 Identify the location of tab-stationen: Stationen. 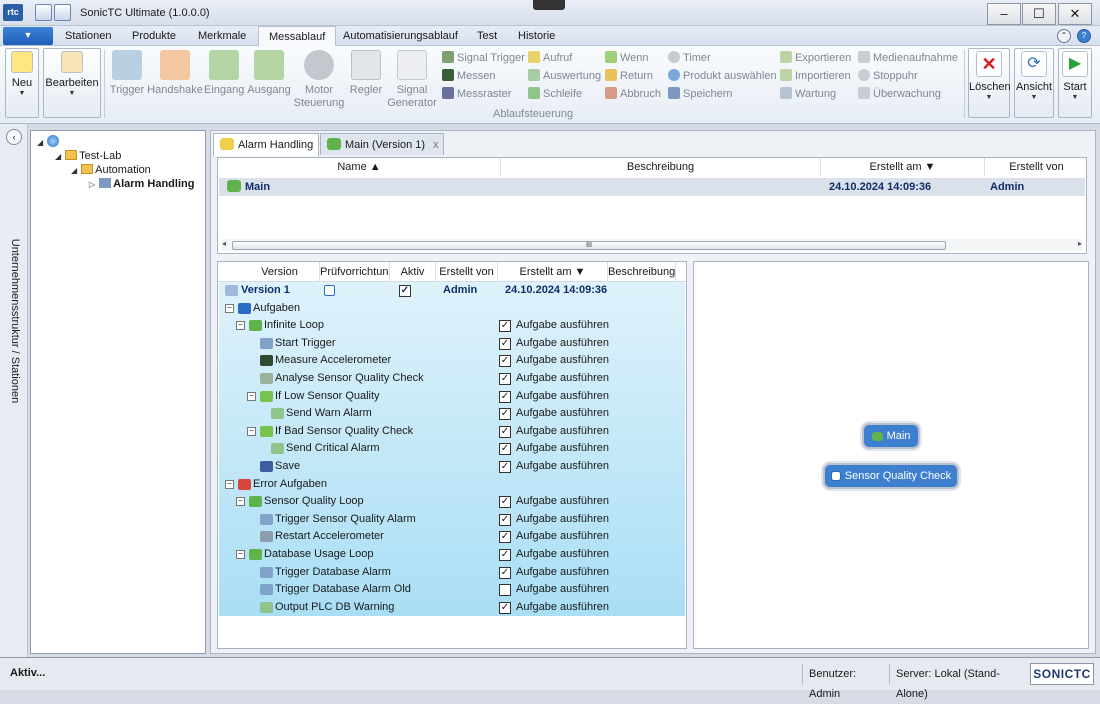
(88, 36).